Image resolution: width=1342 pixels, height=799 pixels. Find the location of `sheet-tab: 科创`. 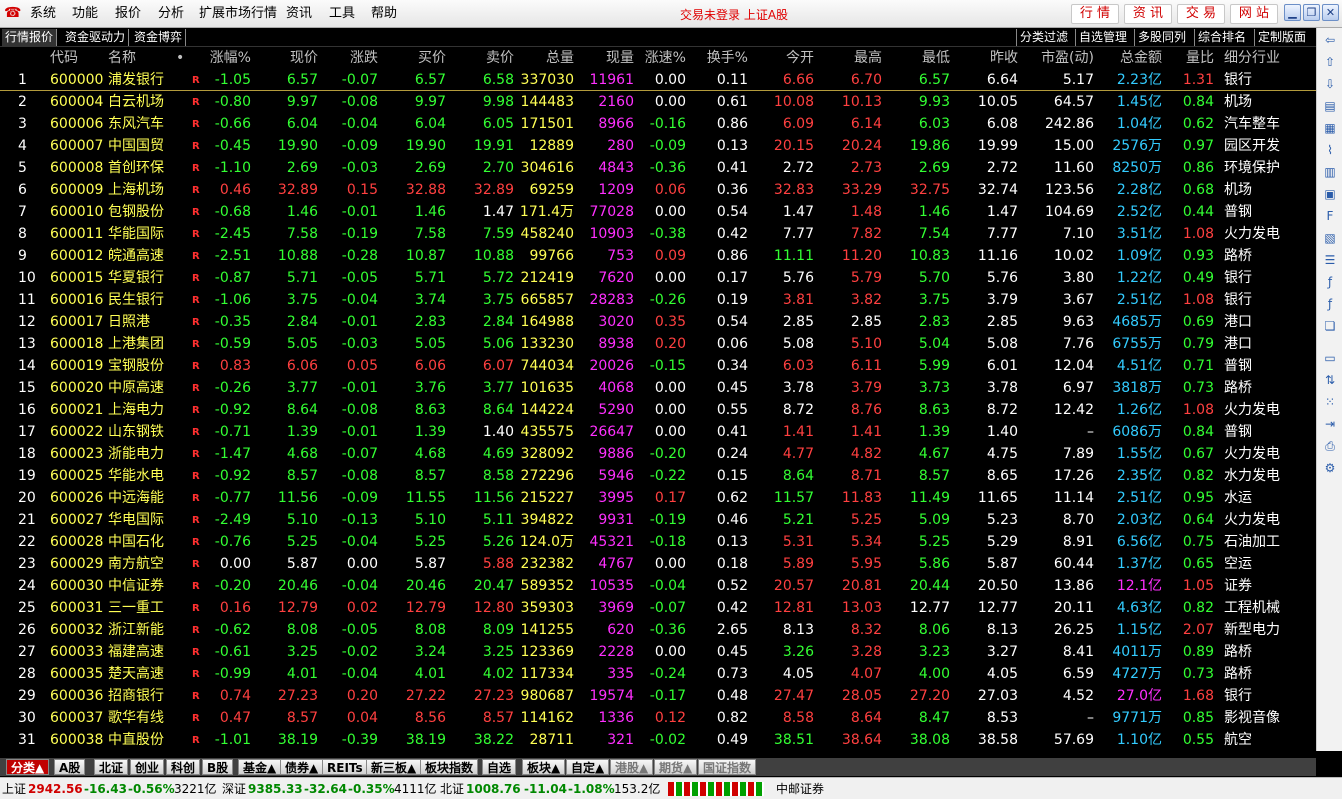

sheet-tab: 科创 is located at coordinates (183, 767).